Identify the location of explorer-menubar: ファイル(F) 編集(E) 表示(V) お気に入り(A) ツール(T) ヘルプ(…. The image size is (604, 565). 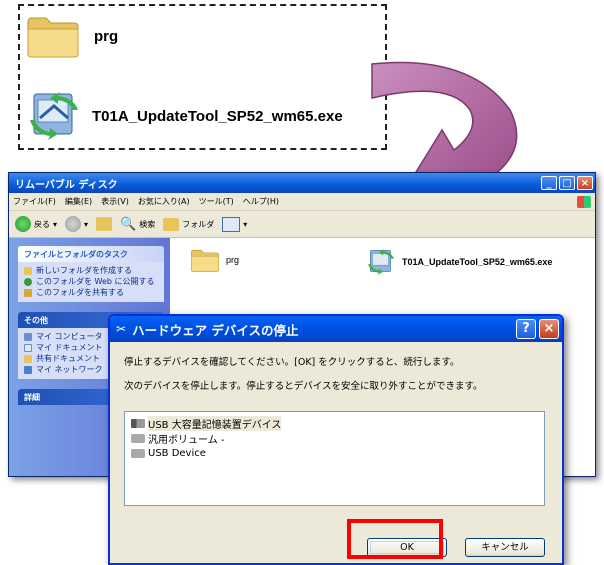
(302, 202).